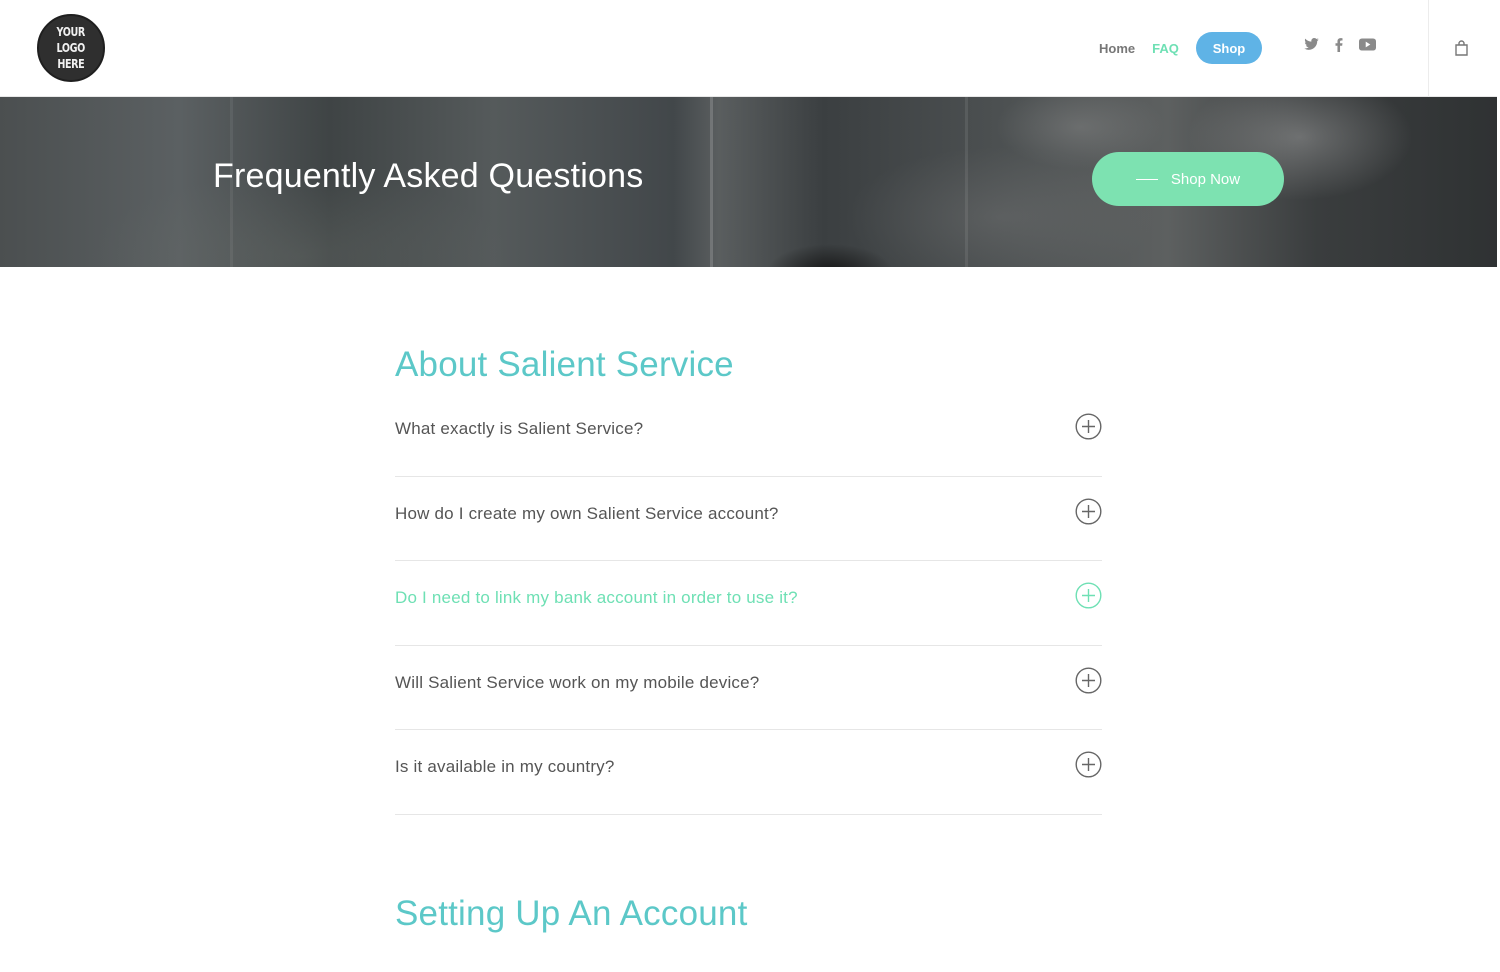  Describe the element at coordinates (748, 48) in the screenshot. I see `site-header: YOUR LOGO HERE Home FAQ Shop` at that location.